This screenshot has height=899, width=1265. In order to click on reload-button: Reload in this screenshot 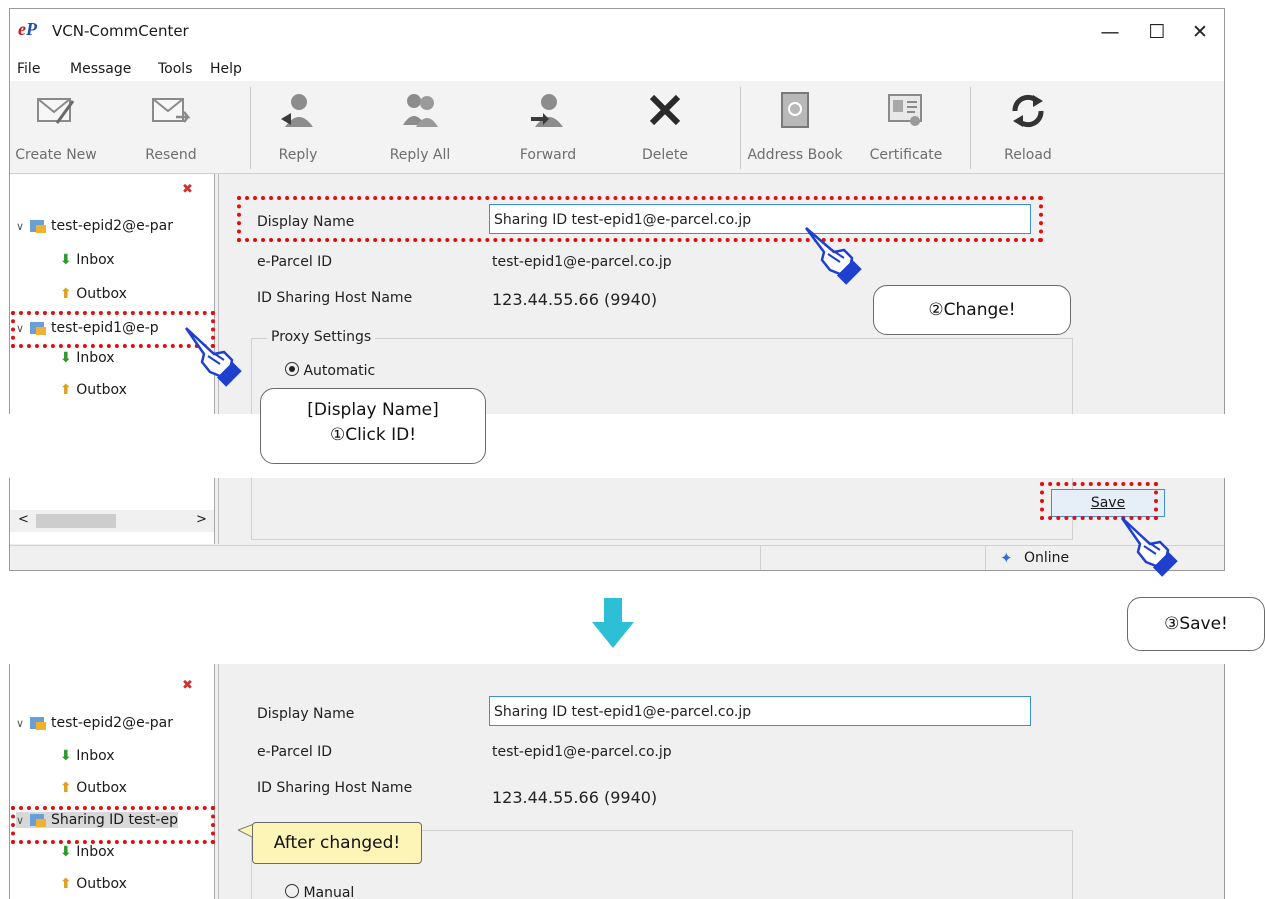, I will do `click(1028, 127)`.